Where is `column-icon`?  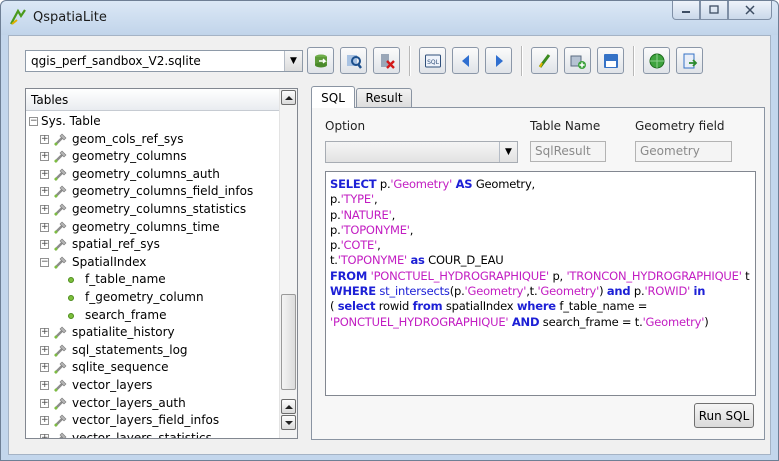
column-icon is located at coordinates (71, 315).